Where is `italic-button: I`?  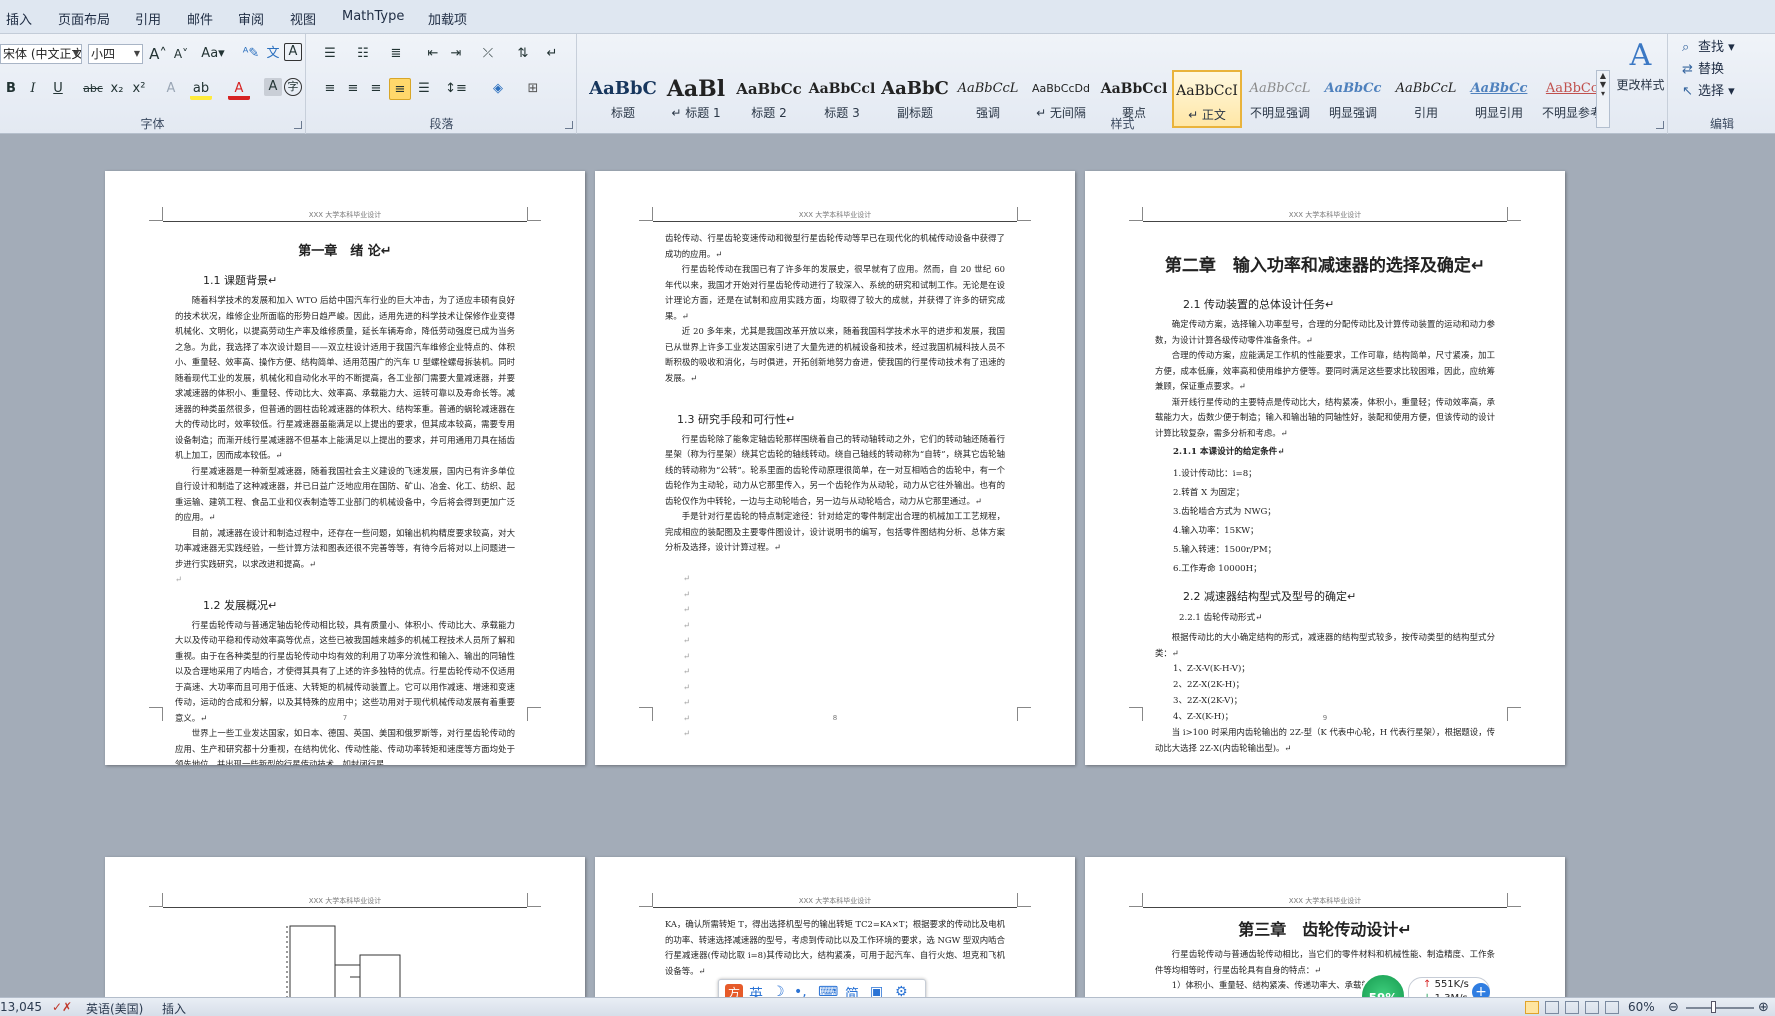 italic-button: I is located at coordinates (33, 89).